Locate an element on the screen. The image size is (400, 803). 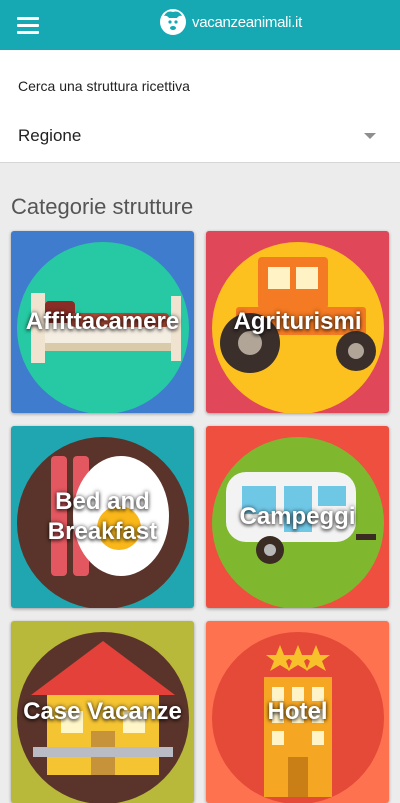
category-tile-bed-and-breakfast: Bed and Breakfast is located at coordinates (102, 517).